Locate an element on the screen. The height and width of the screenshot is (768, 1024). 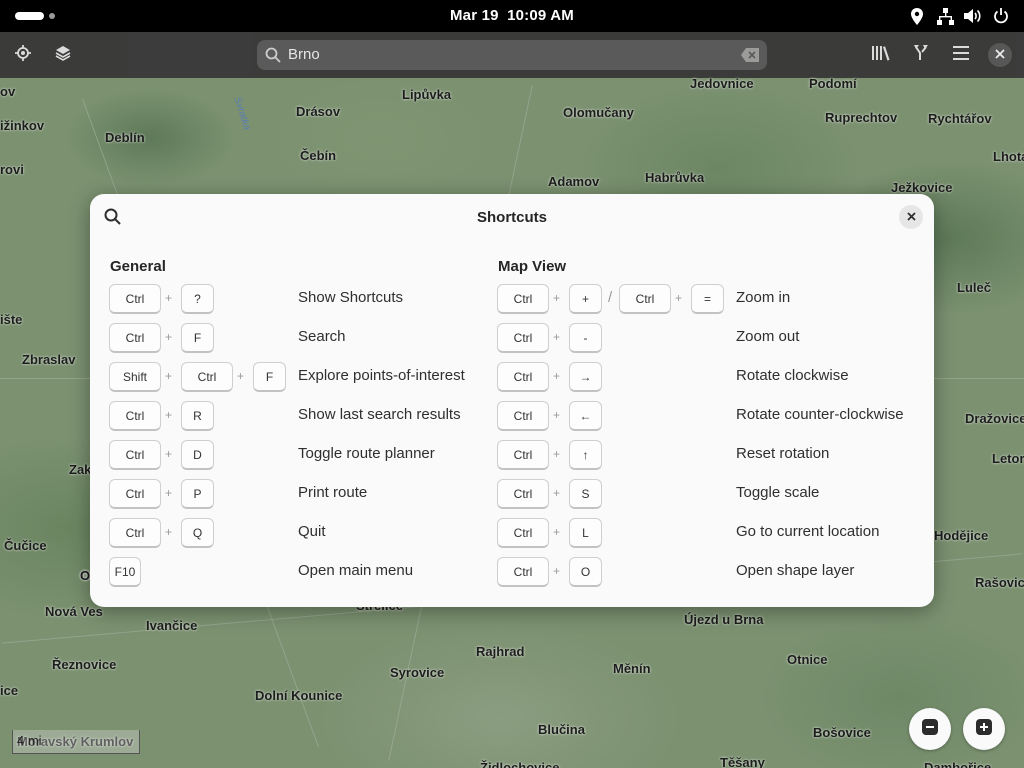
scale-label: 4 mi is located at coordinates (29, 740).